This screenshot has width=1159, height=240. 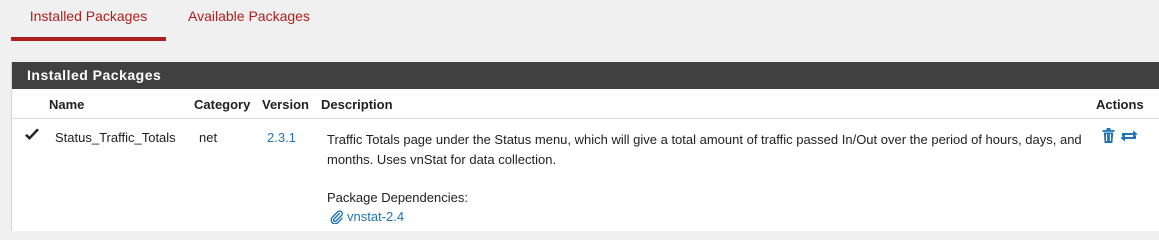 I want to click on tab-available-packages: Available Packages, so click(x=248, y=20).